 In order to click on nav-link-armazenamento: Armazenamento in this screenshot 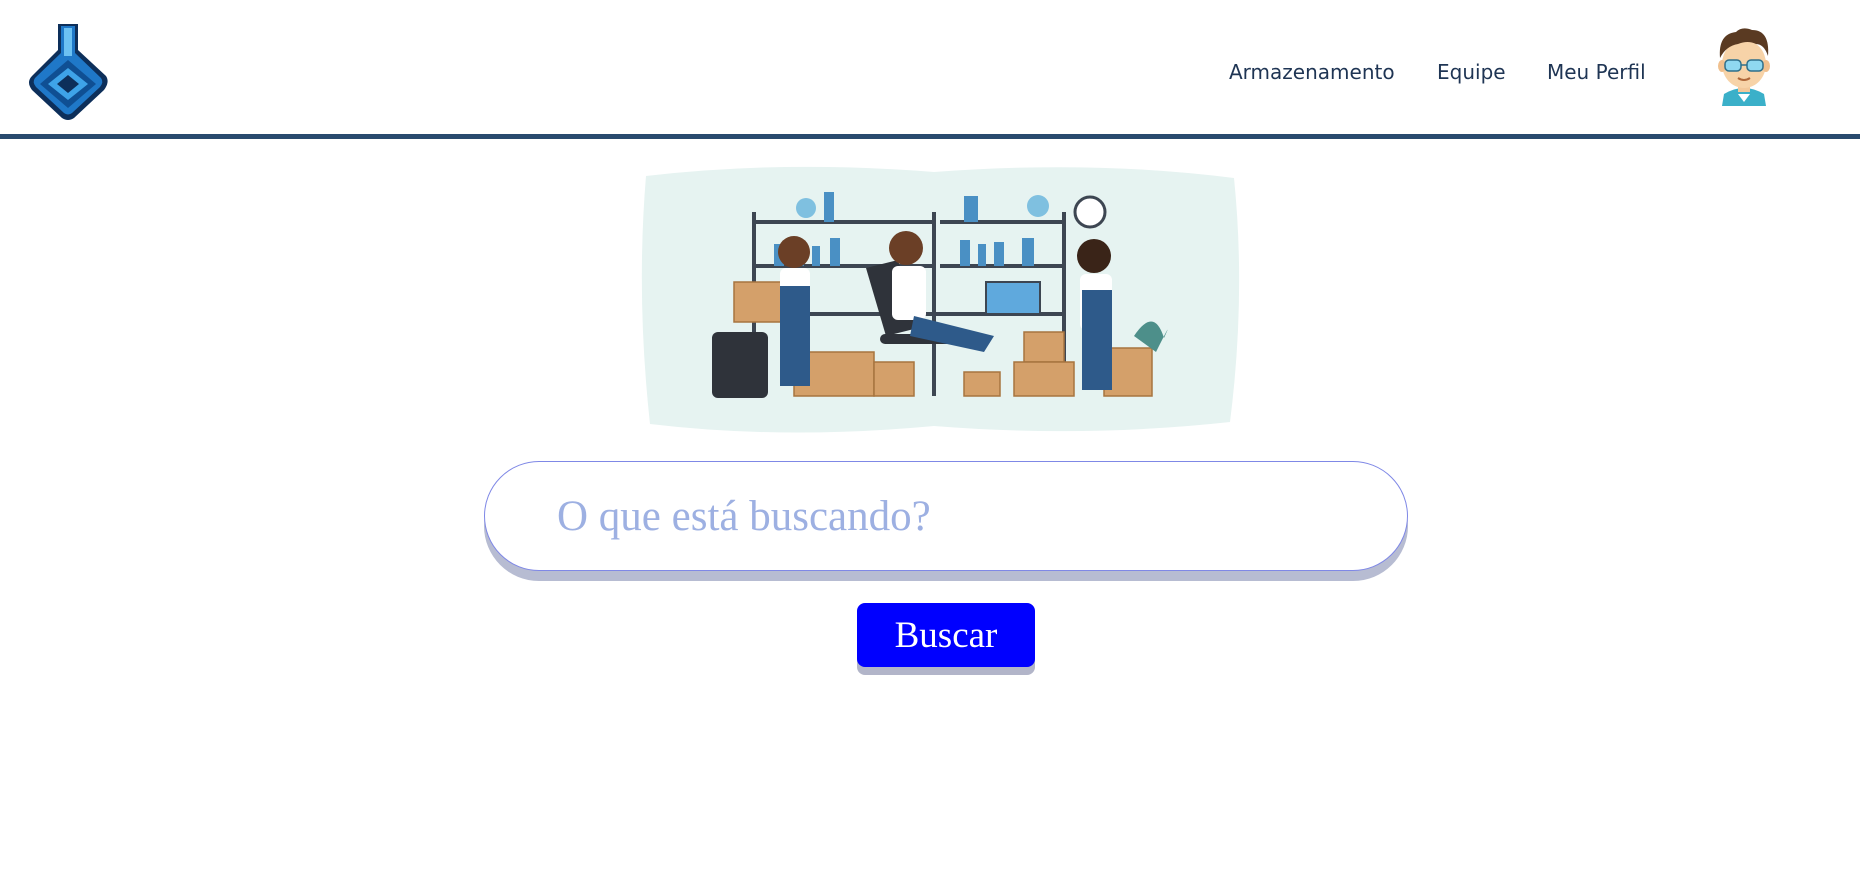, I will do `click(1312, 72)`.